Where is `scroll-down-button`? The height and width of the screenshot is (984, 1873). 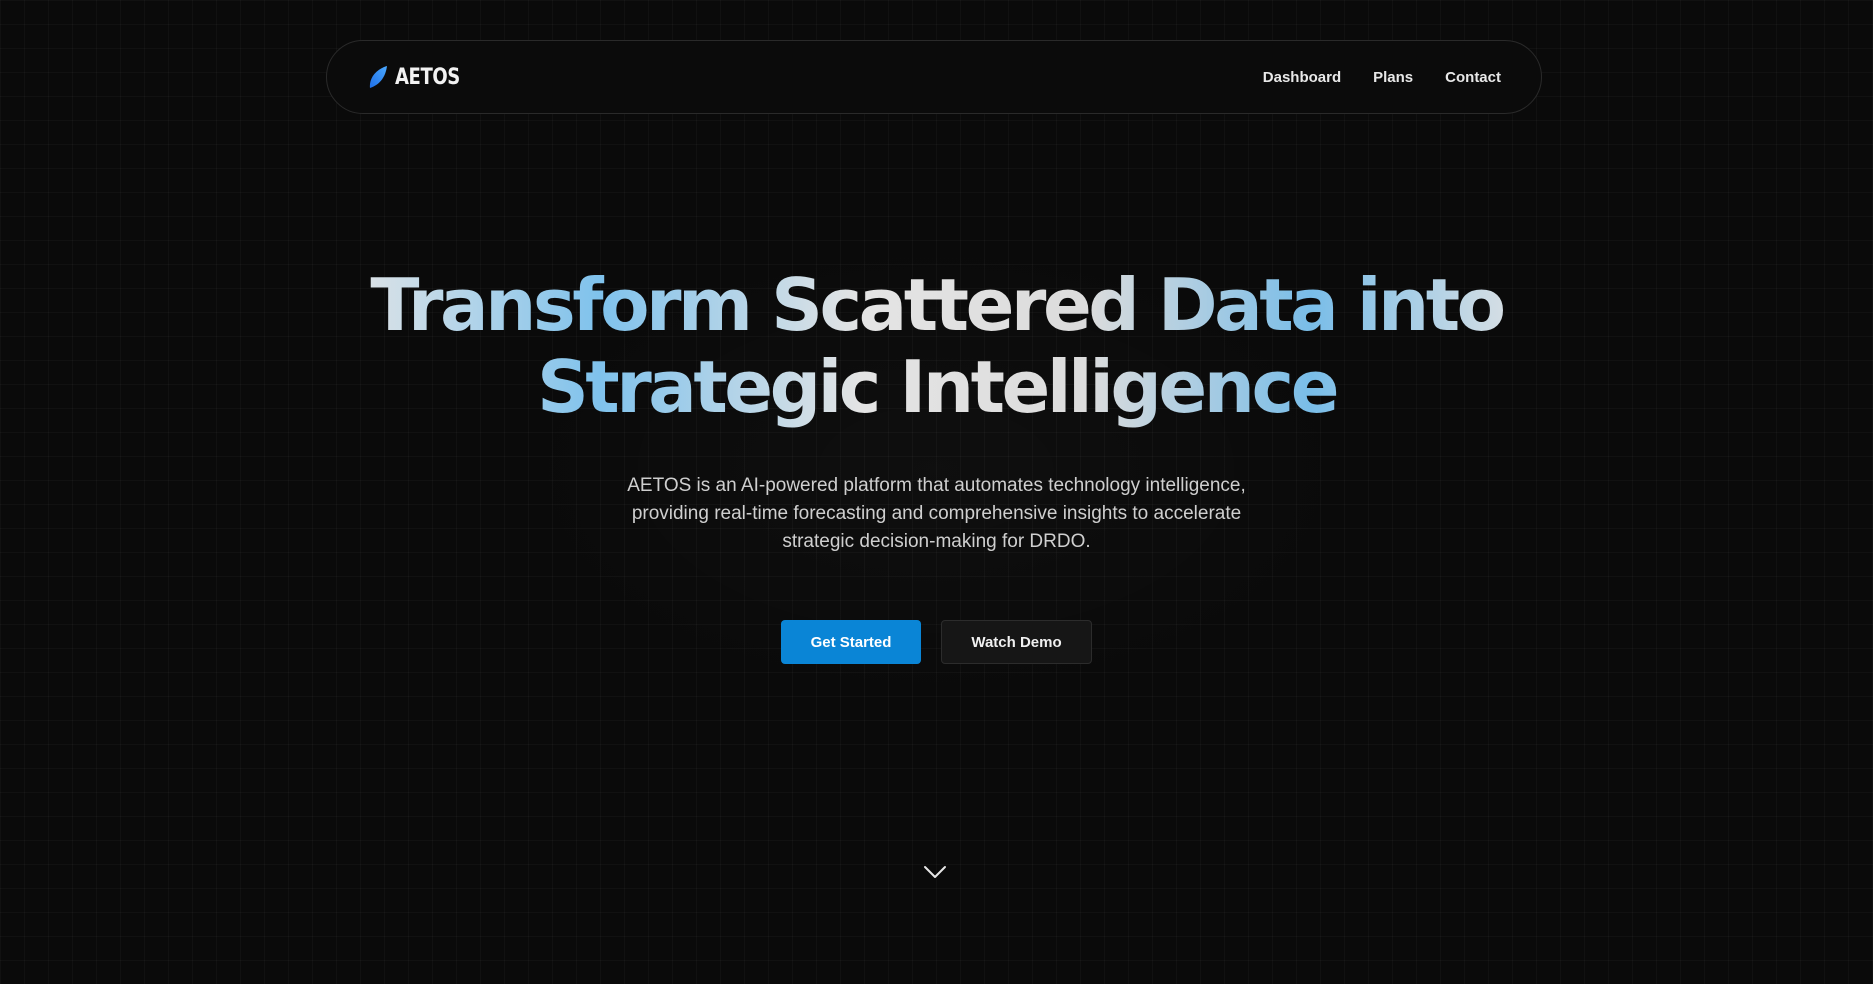
scroll-down-button is located at coordinates (935, 872).